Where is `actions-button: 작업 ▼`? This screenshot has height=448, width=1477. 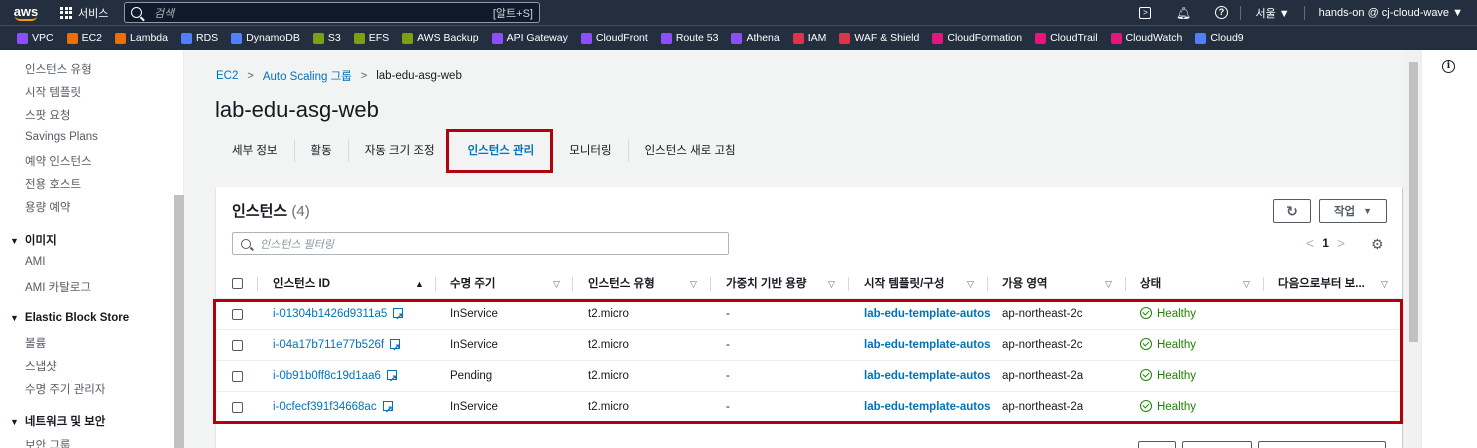
actions-button: 작업 ▼ is located at coordinates (1353, 211).